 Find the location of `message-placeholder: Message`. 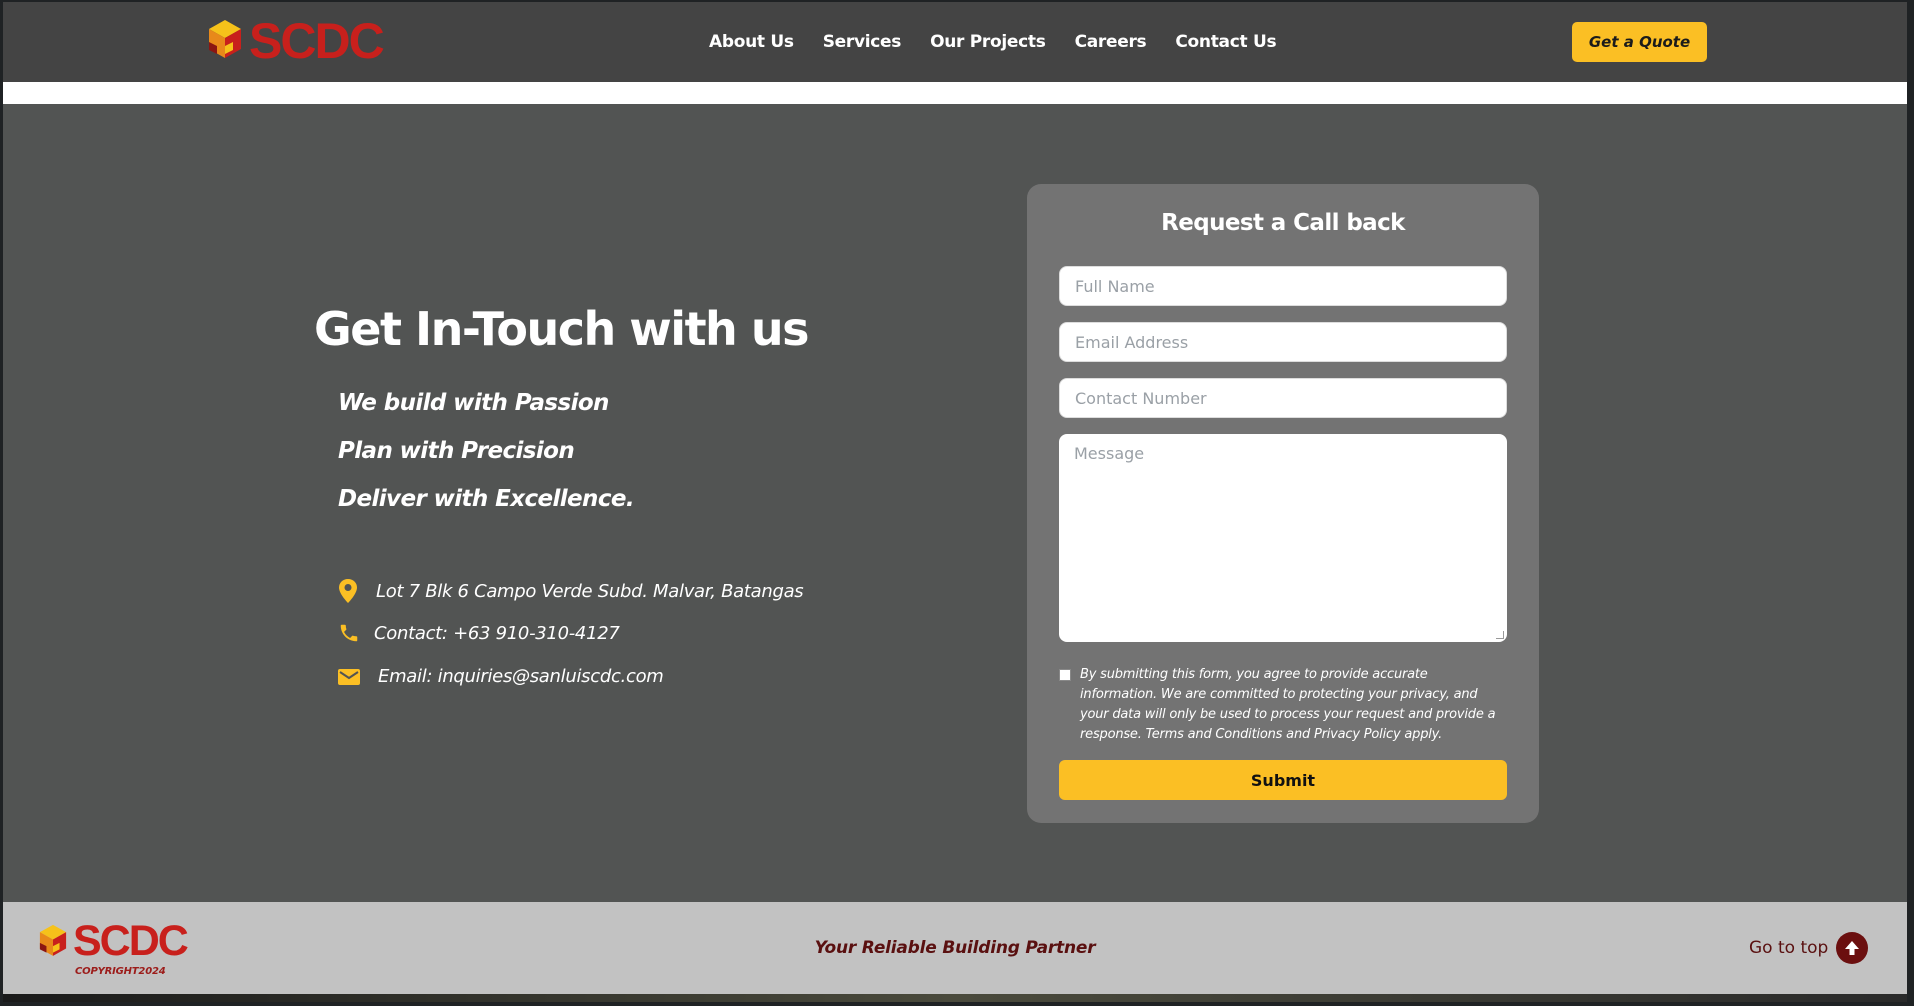

message-placeholder: Message is located at coordinates (1109, 453).